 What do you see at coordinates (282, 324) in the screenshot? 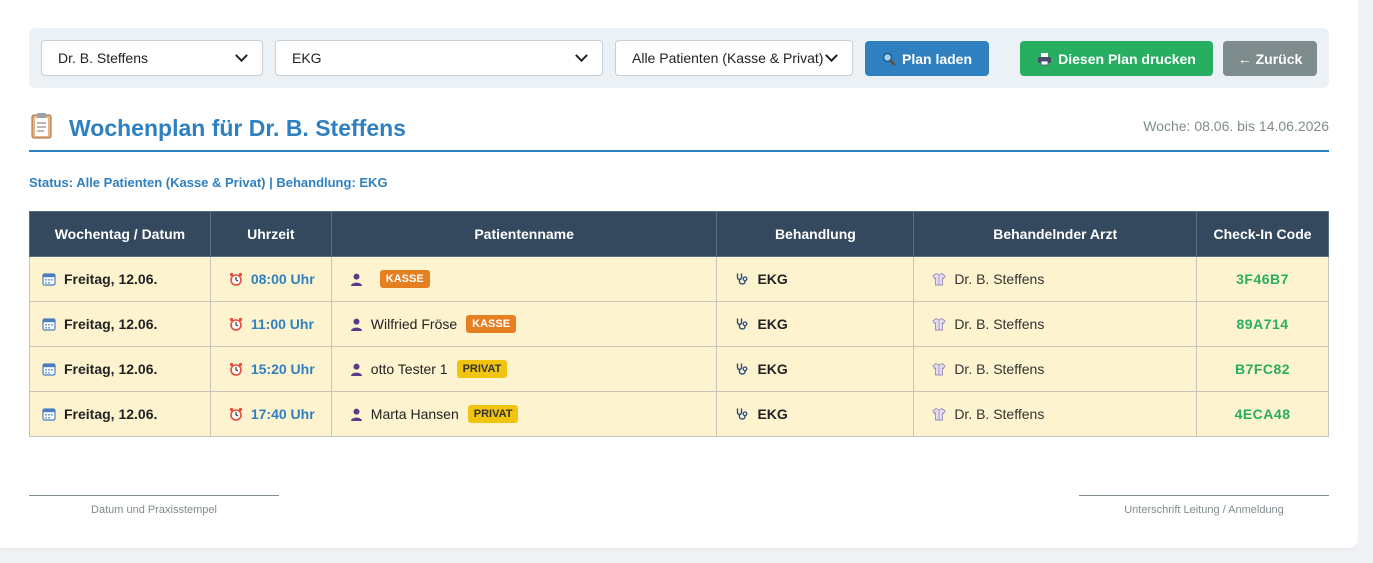
I see `time-text: 11:00 Uhr` at bounding box center [282, 324].